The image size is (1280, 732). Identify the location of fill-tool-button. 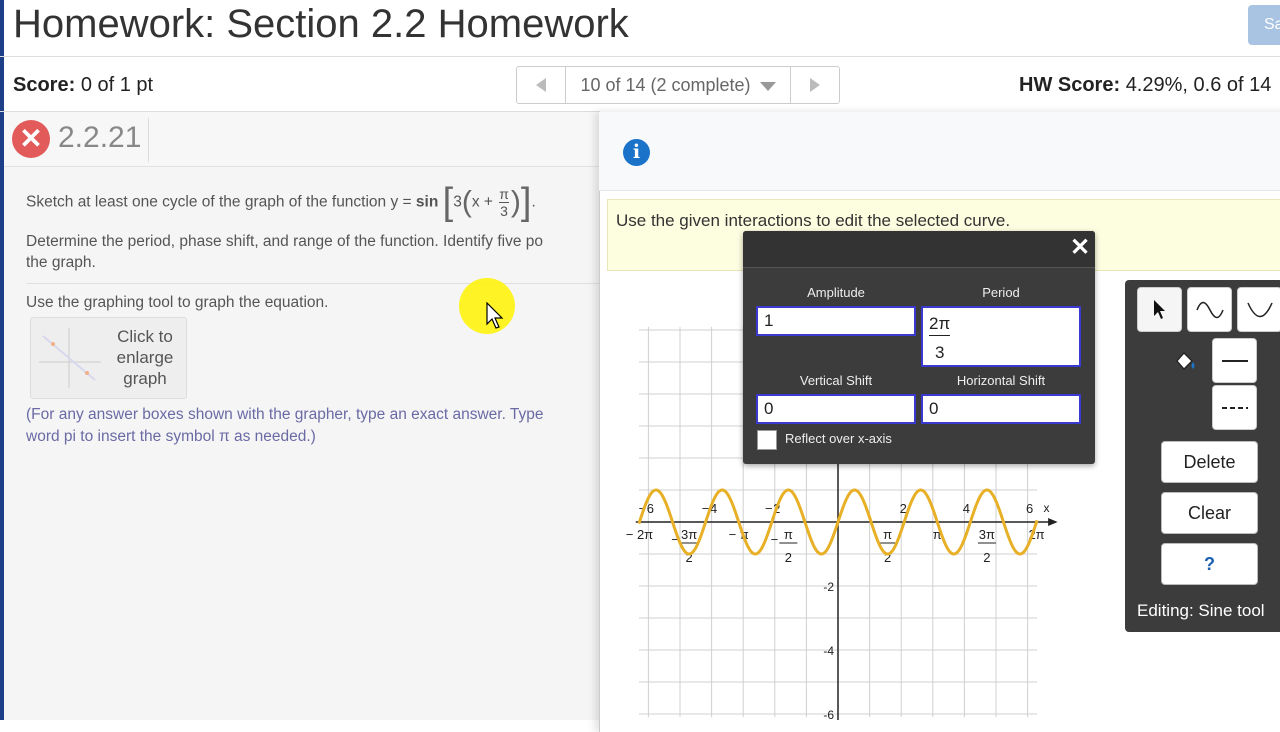
(1184, 360).